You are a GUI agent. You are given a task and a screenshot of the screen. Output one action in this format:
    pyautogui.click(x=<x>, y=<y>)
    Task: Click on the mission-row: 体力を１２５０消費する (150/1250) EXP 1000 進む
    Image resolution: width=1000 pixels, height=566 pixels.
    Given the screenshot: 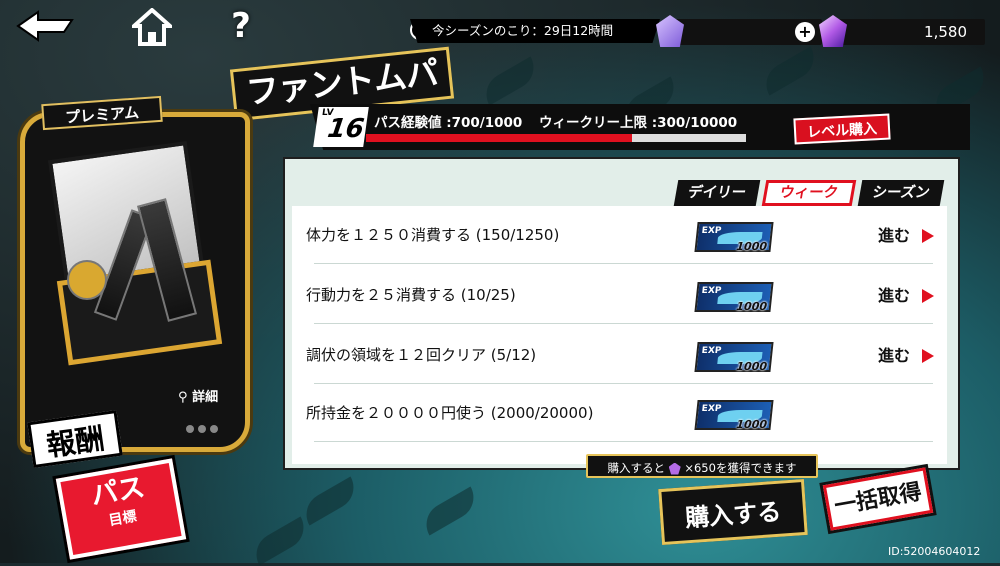 What is the action you would take?
    pyautogui.click(x=619, y=237)
    